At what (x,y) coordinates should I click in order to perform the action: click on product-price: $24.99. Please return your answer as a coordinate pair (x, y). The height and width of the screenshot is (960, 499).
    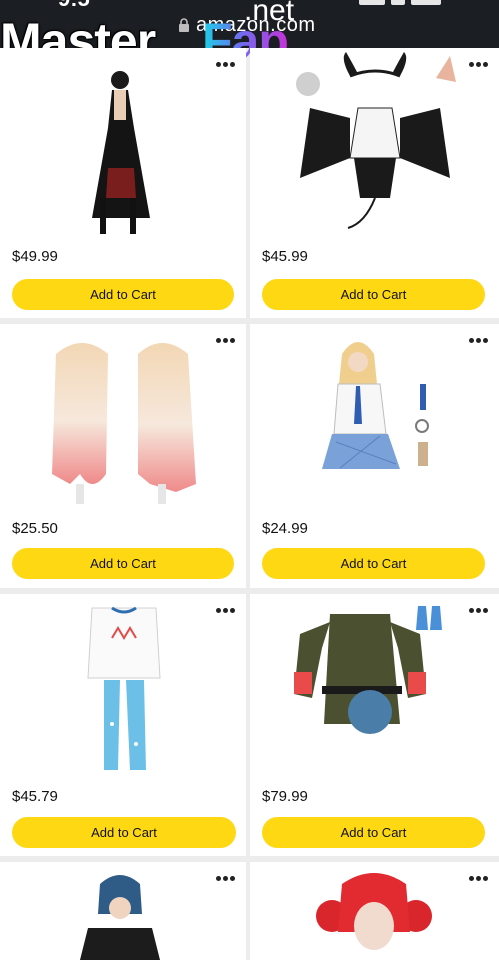
    Looking at the image, I should click on (285, 528).